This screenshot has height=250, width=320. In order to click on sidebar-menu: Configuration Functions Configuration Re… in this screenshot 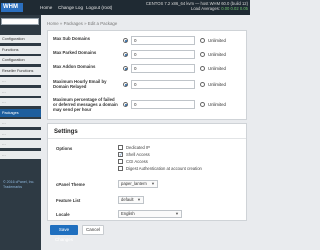, I will do `click(20, 98)`.